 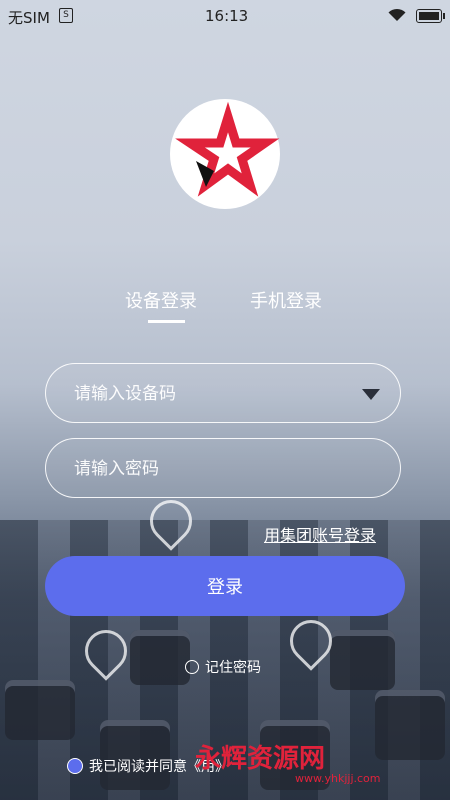 I want to click on battery-icon, so click(x=430, y=16).